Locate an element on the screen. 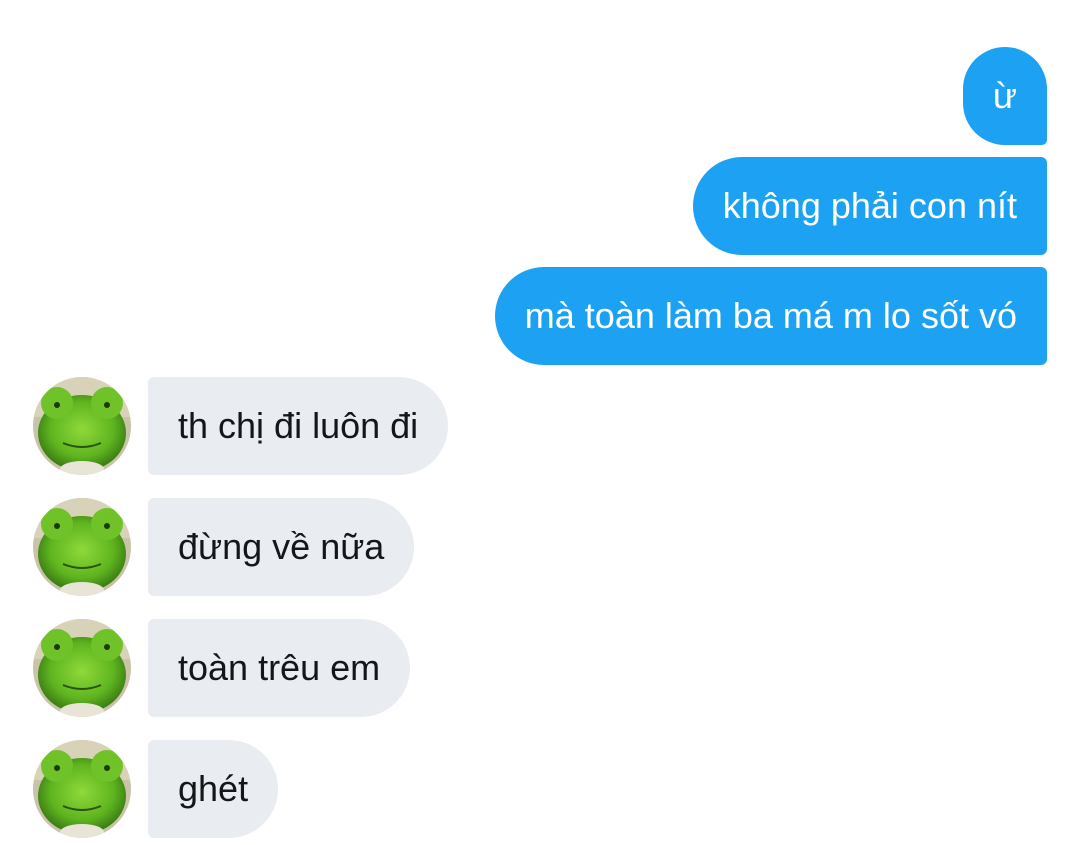 This screenshot has width=1080, height=845. message-text: đừng về nữa is located at coordinates (281, 546).